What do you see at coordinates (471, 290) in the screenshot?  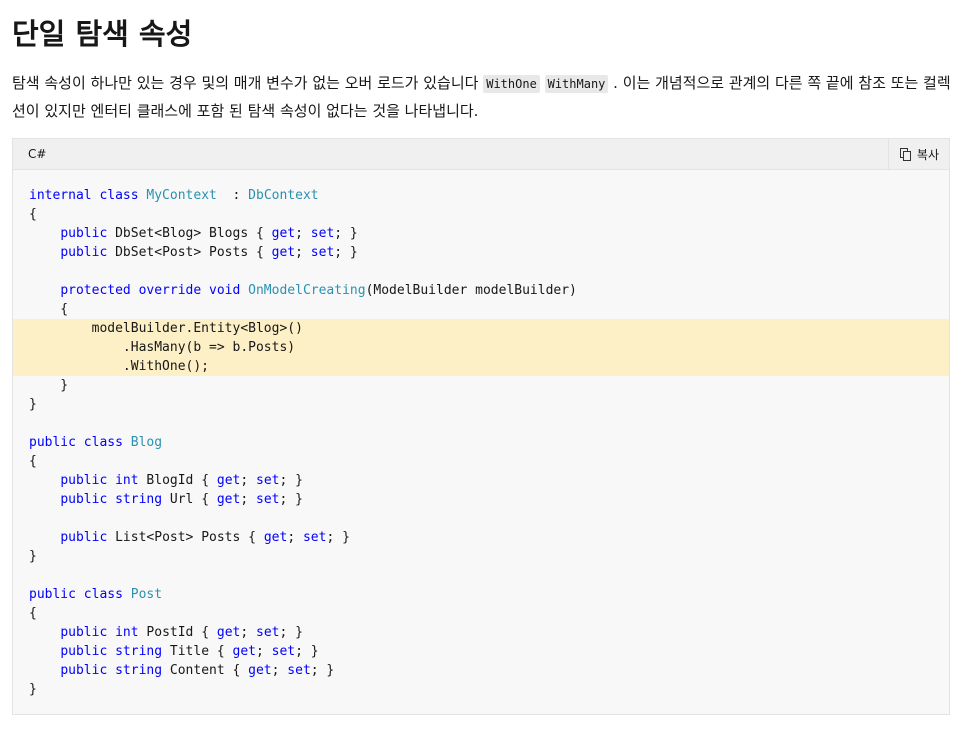 I see `code-token: (ModelBuilder modelBuilder)` at bounding box center [471, 290].